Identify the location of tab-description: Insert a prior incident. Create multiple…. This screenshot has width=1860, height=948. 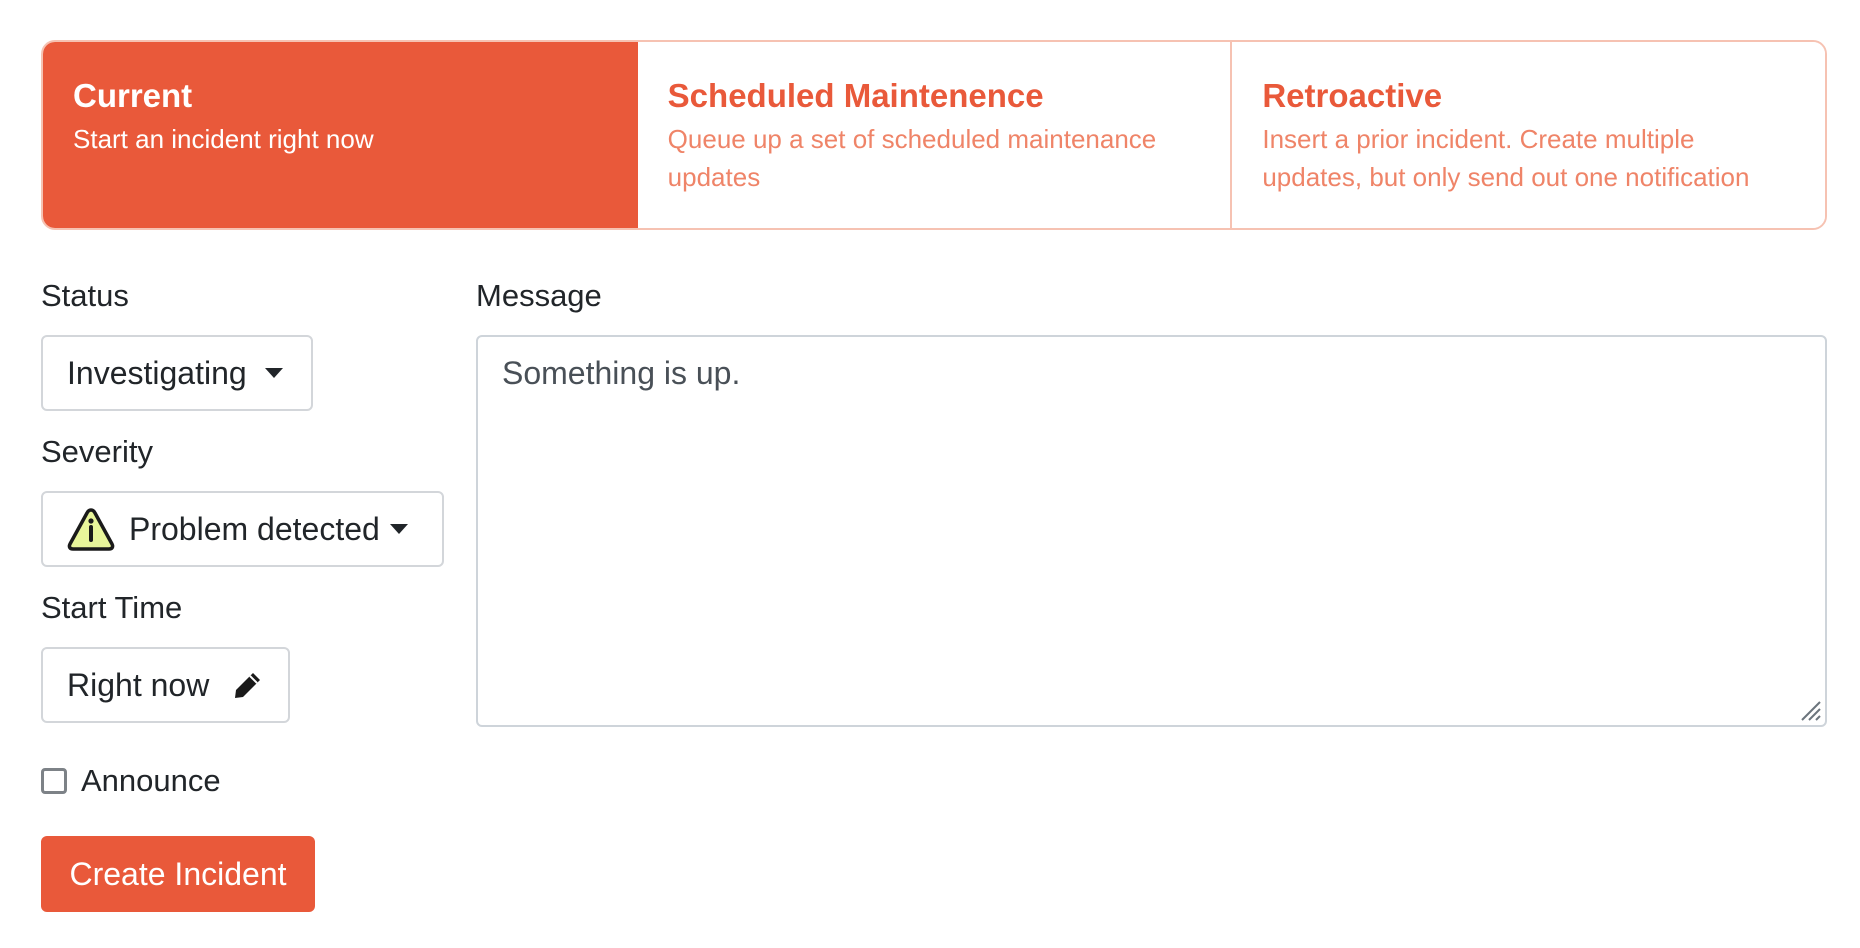
(1506, 158).